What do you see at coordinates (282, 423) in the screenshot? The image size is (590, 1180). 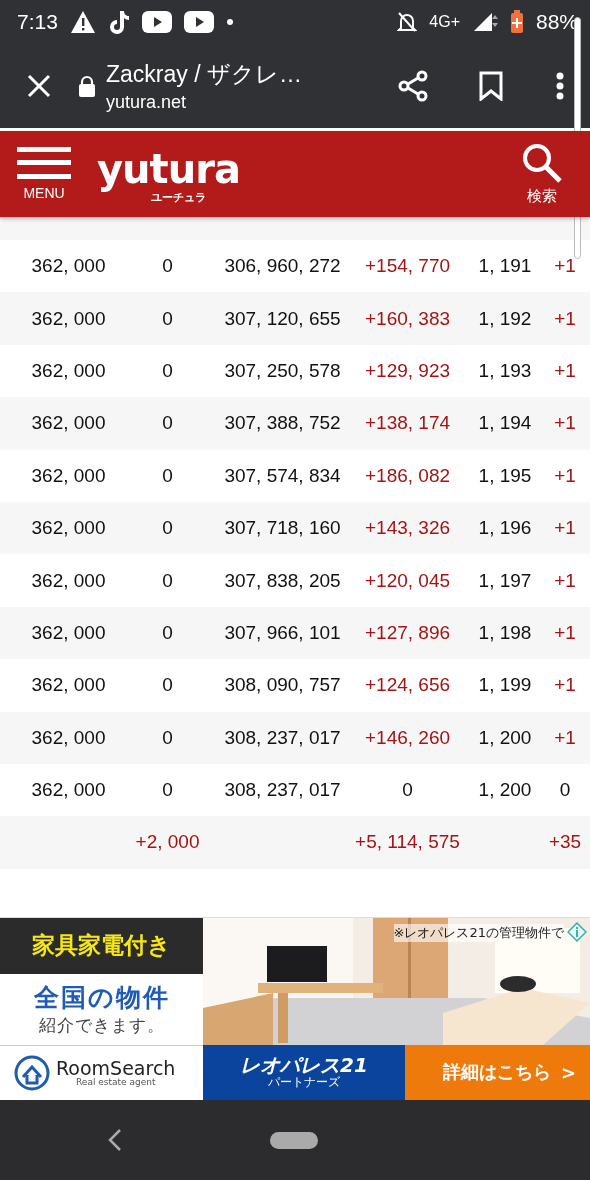 I see `table-cell-text: 307, 388, 752` at bounding box center [282, 423].